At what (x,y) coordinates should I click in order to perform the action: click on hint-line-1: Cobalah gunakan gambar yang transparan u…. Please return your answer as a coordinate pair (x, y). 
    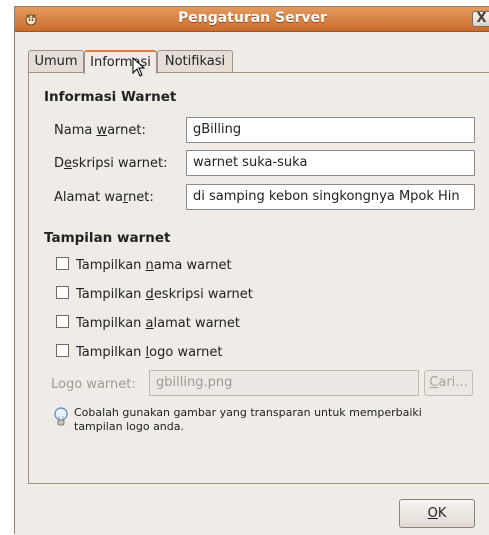
    Looking at the image, I should click on (248, 412).